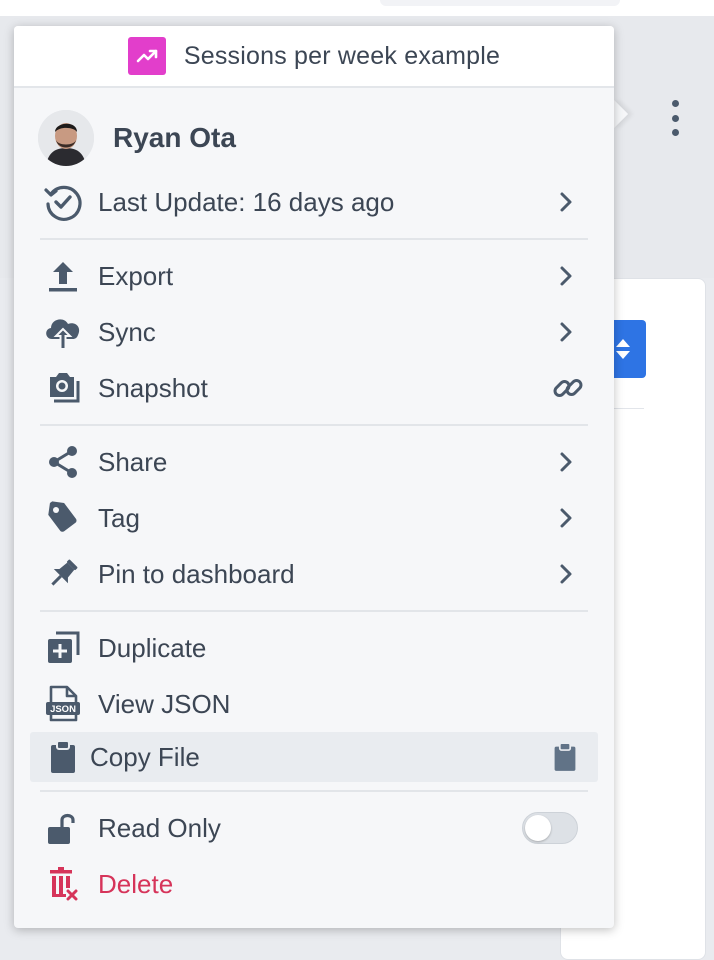 This screenshot has height=960, width=714. I want to click on avatar, so click(66, 138).